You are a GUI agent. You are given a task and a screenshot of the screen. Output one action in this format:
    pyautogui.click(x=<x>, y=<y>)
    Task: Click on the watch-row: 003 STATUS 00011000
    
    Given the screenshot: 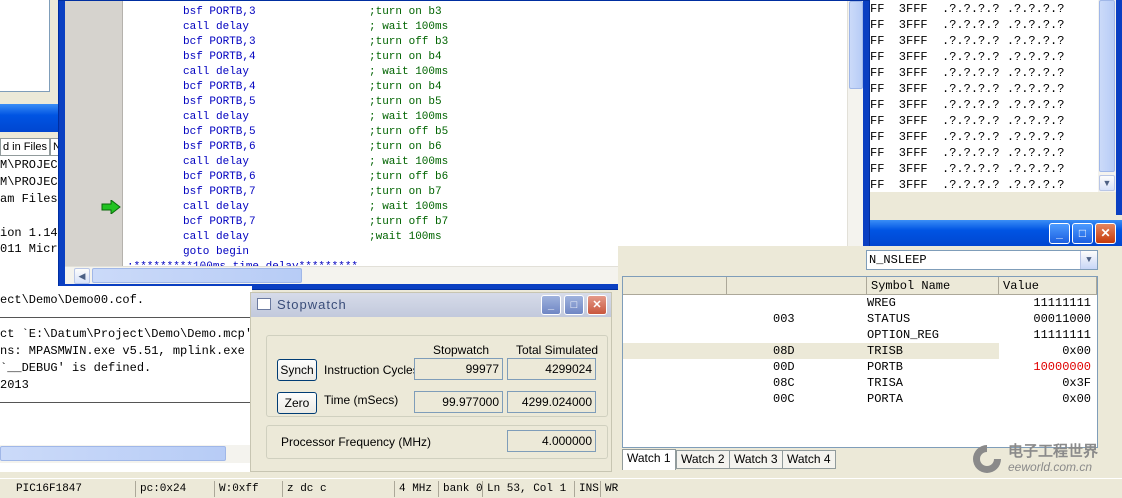 What is the action you would take?
    pyautogui.click(x=860, y=319)
    